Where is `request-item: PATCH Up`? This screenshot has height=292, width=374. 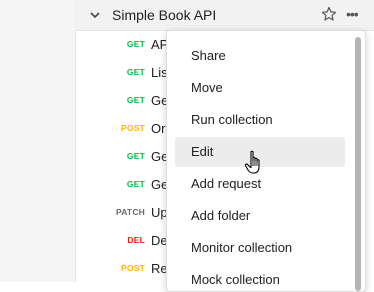 request-item: PATCH Up is located at coordinates (125, 213).